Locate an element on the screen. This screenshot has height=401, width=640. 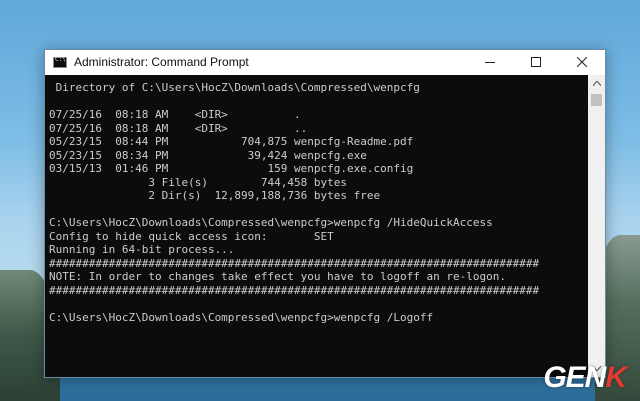
maximize-icon is located at coordinates (536, 62).